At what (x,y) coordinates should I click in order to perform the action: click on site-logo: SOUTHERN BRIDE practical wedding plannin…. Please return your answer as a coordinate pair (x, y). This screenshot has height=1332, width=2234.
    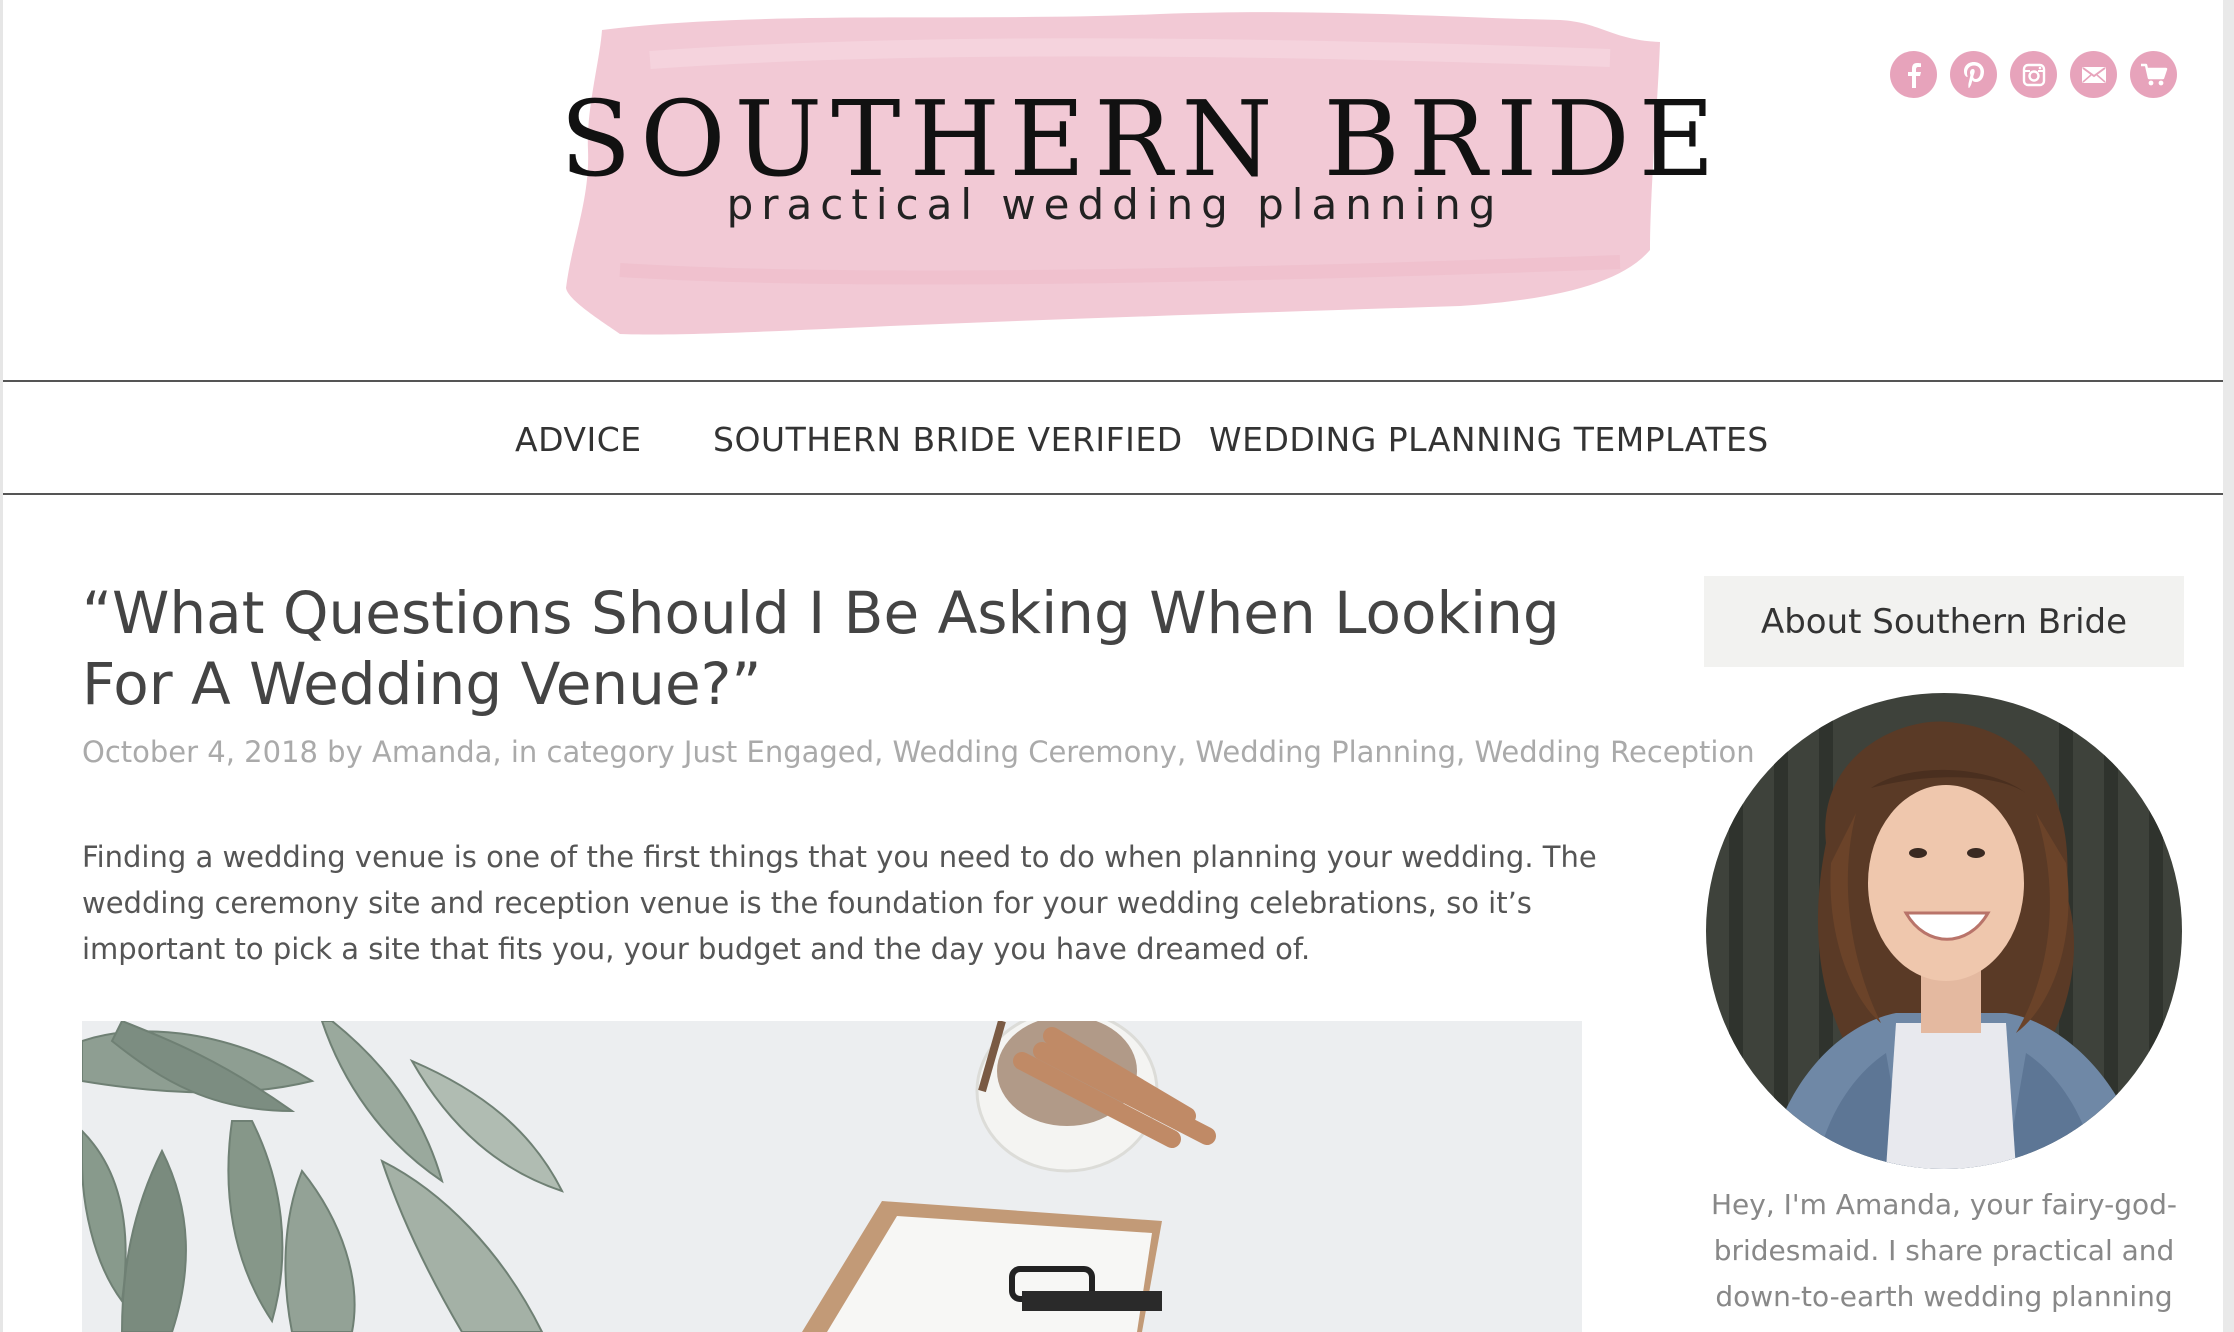
    Looking at the image, I should click on (1137, 172).